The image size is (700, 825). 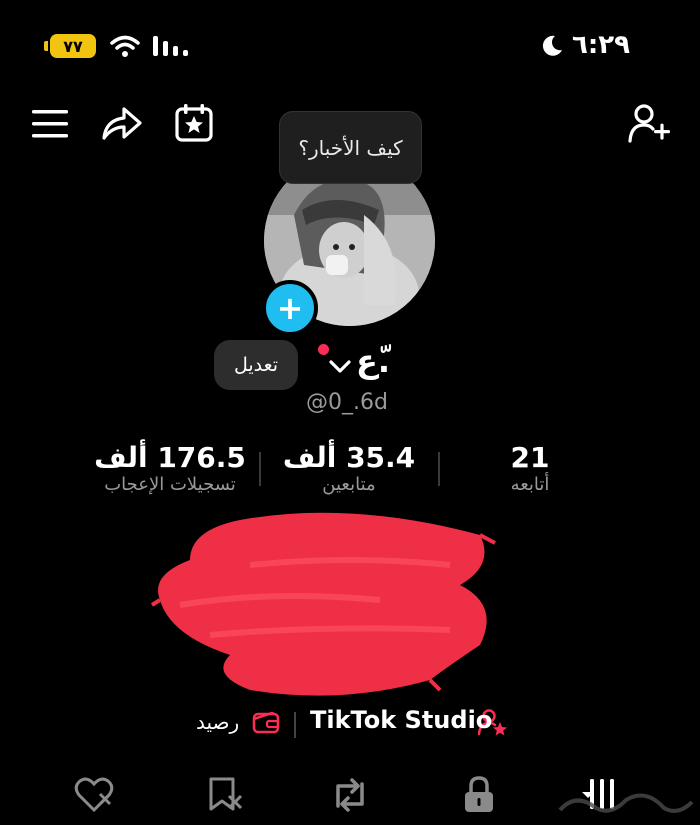 I want to click on reposts-tab-icon, so click(x=350, y=795).